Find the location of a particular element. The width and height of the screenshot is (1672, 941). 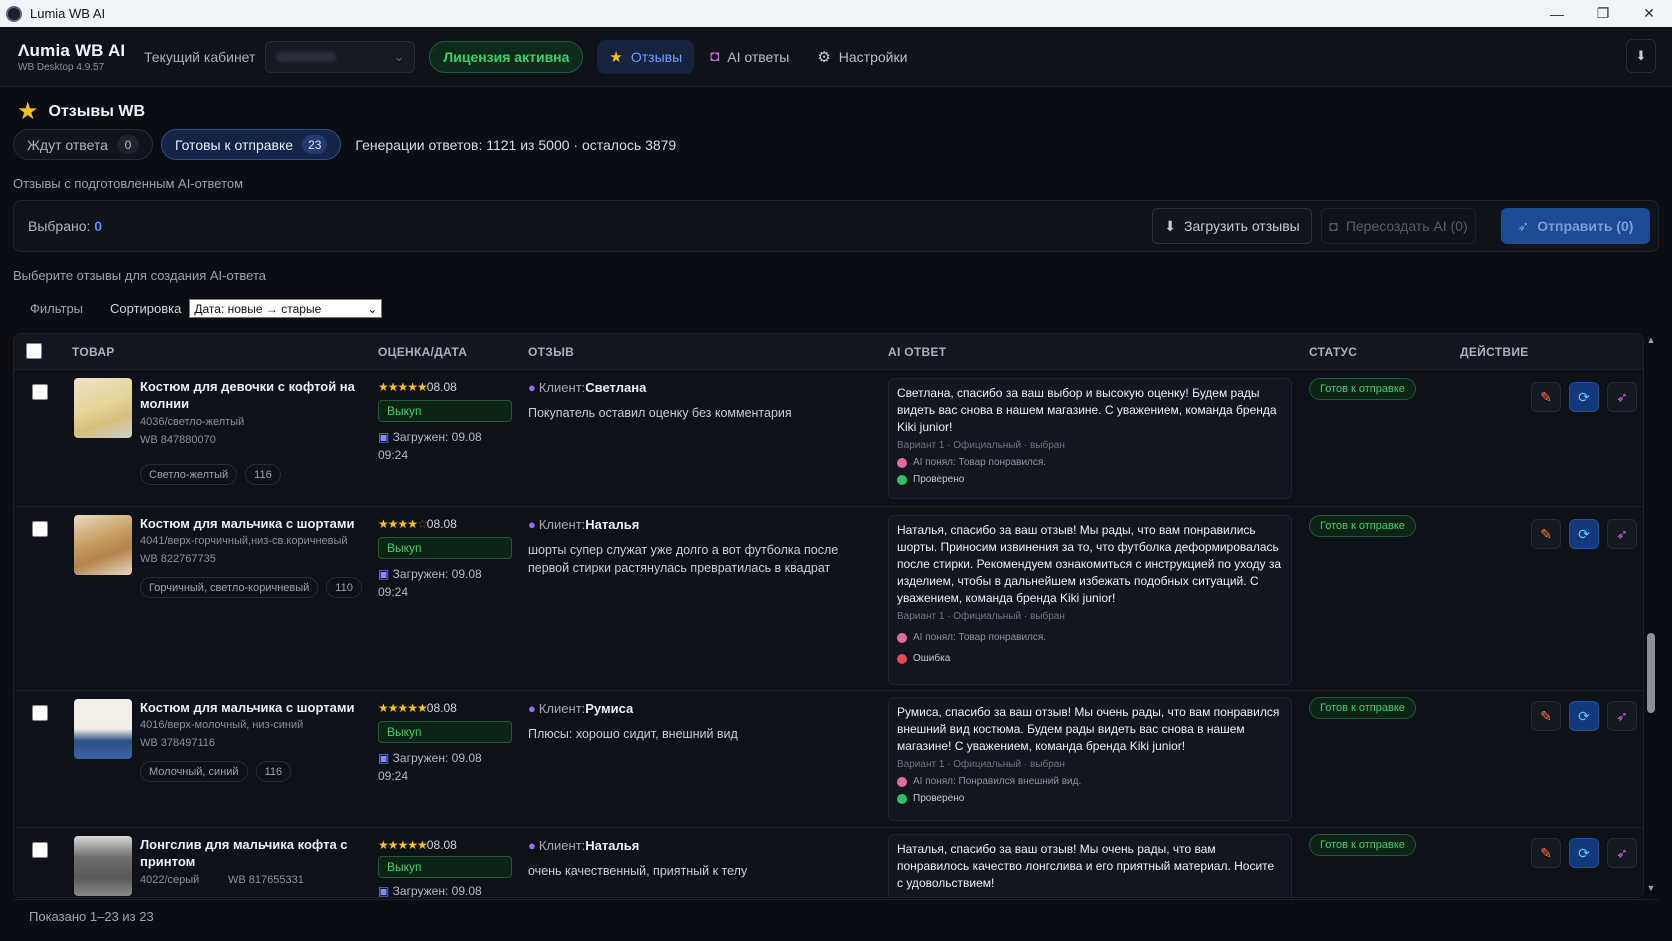

check-status-text: Проверено is located at coordinates (939, 479).